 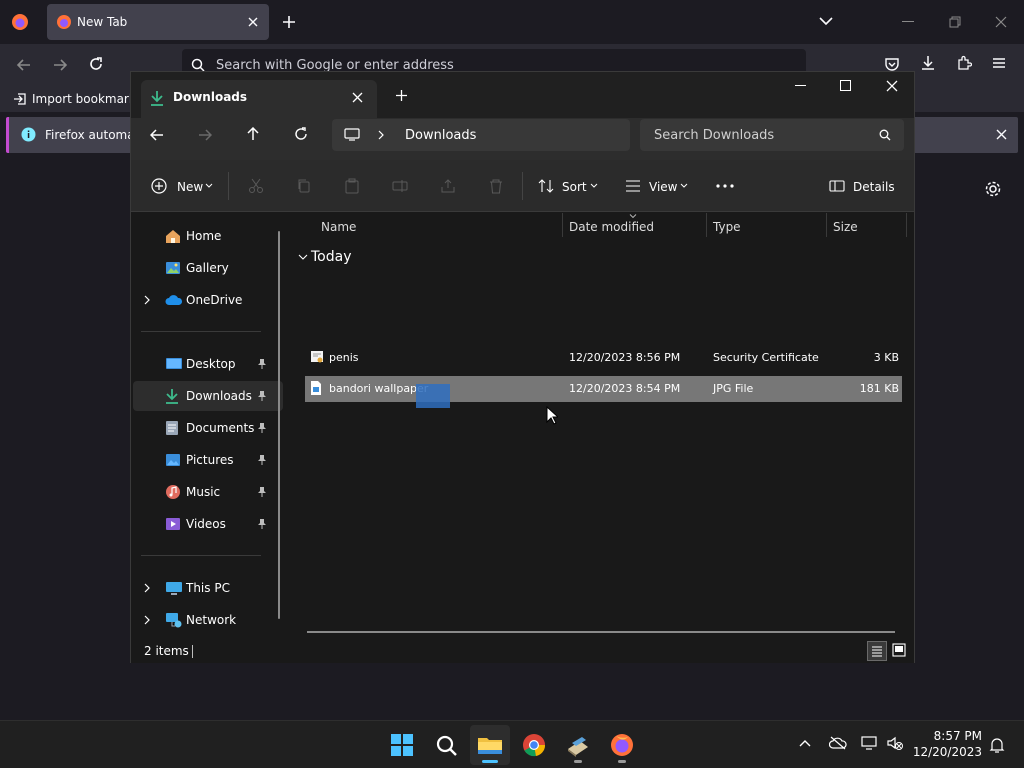 What do you see at coordinates (546, 186) in the screenshot?
I see `sort-icon` at bounding box center [546, 186].